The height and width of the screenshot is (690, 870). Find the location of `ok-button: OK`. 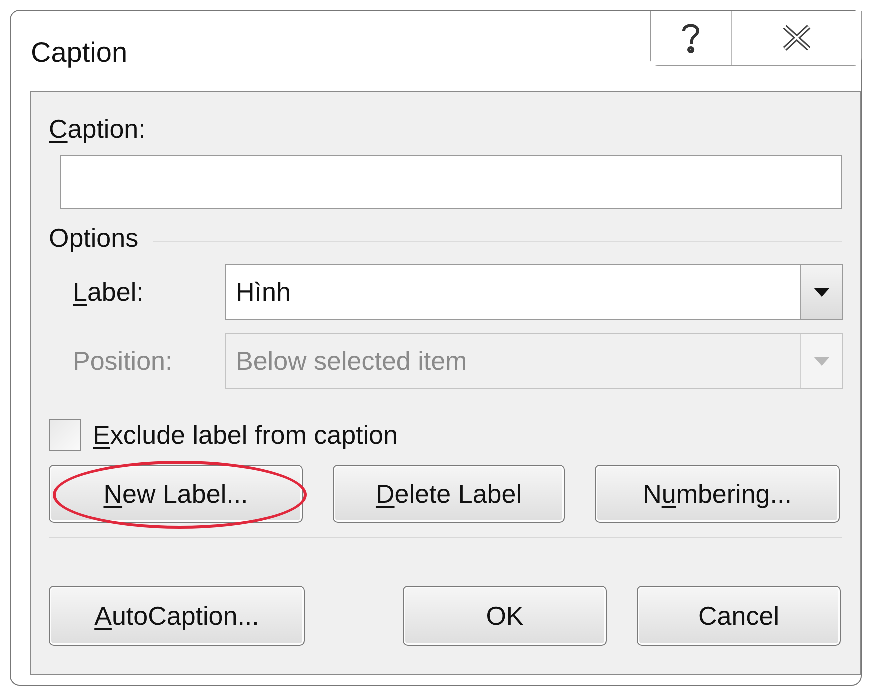

ok-button: OK is located at coordinates (505, 616).